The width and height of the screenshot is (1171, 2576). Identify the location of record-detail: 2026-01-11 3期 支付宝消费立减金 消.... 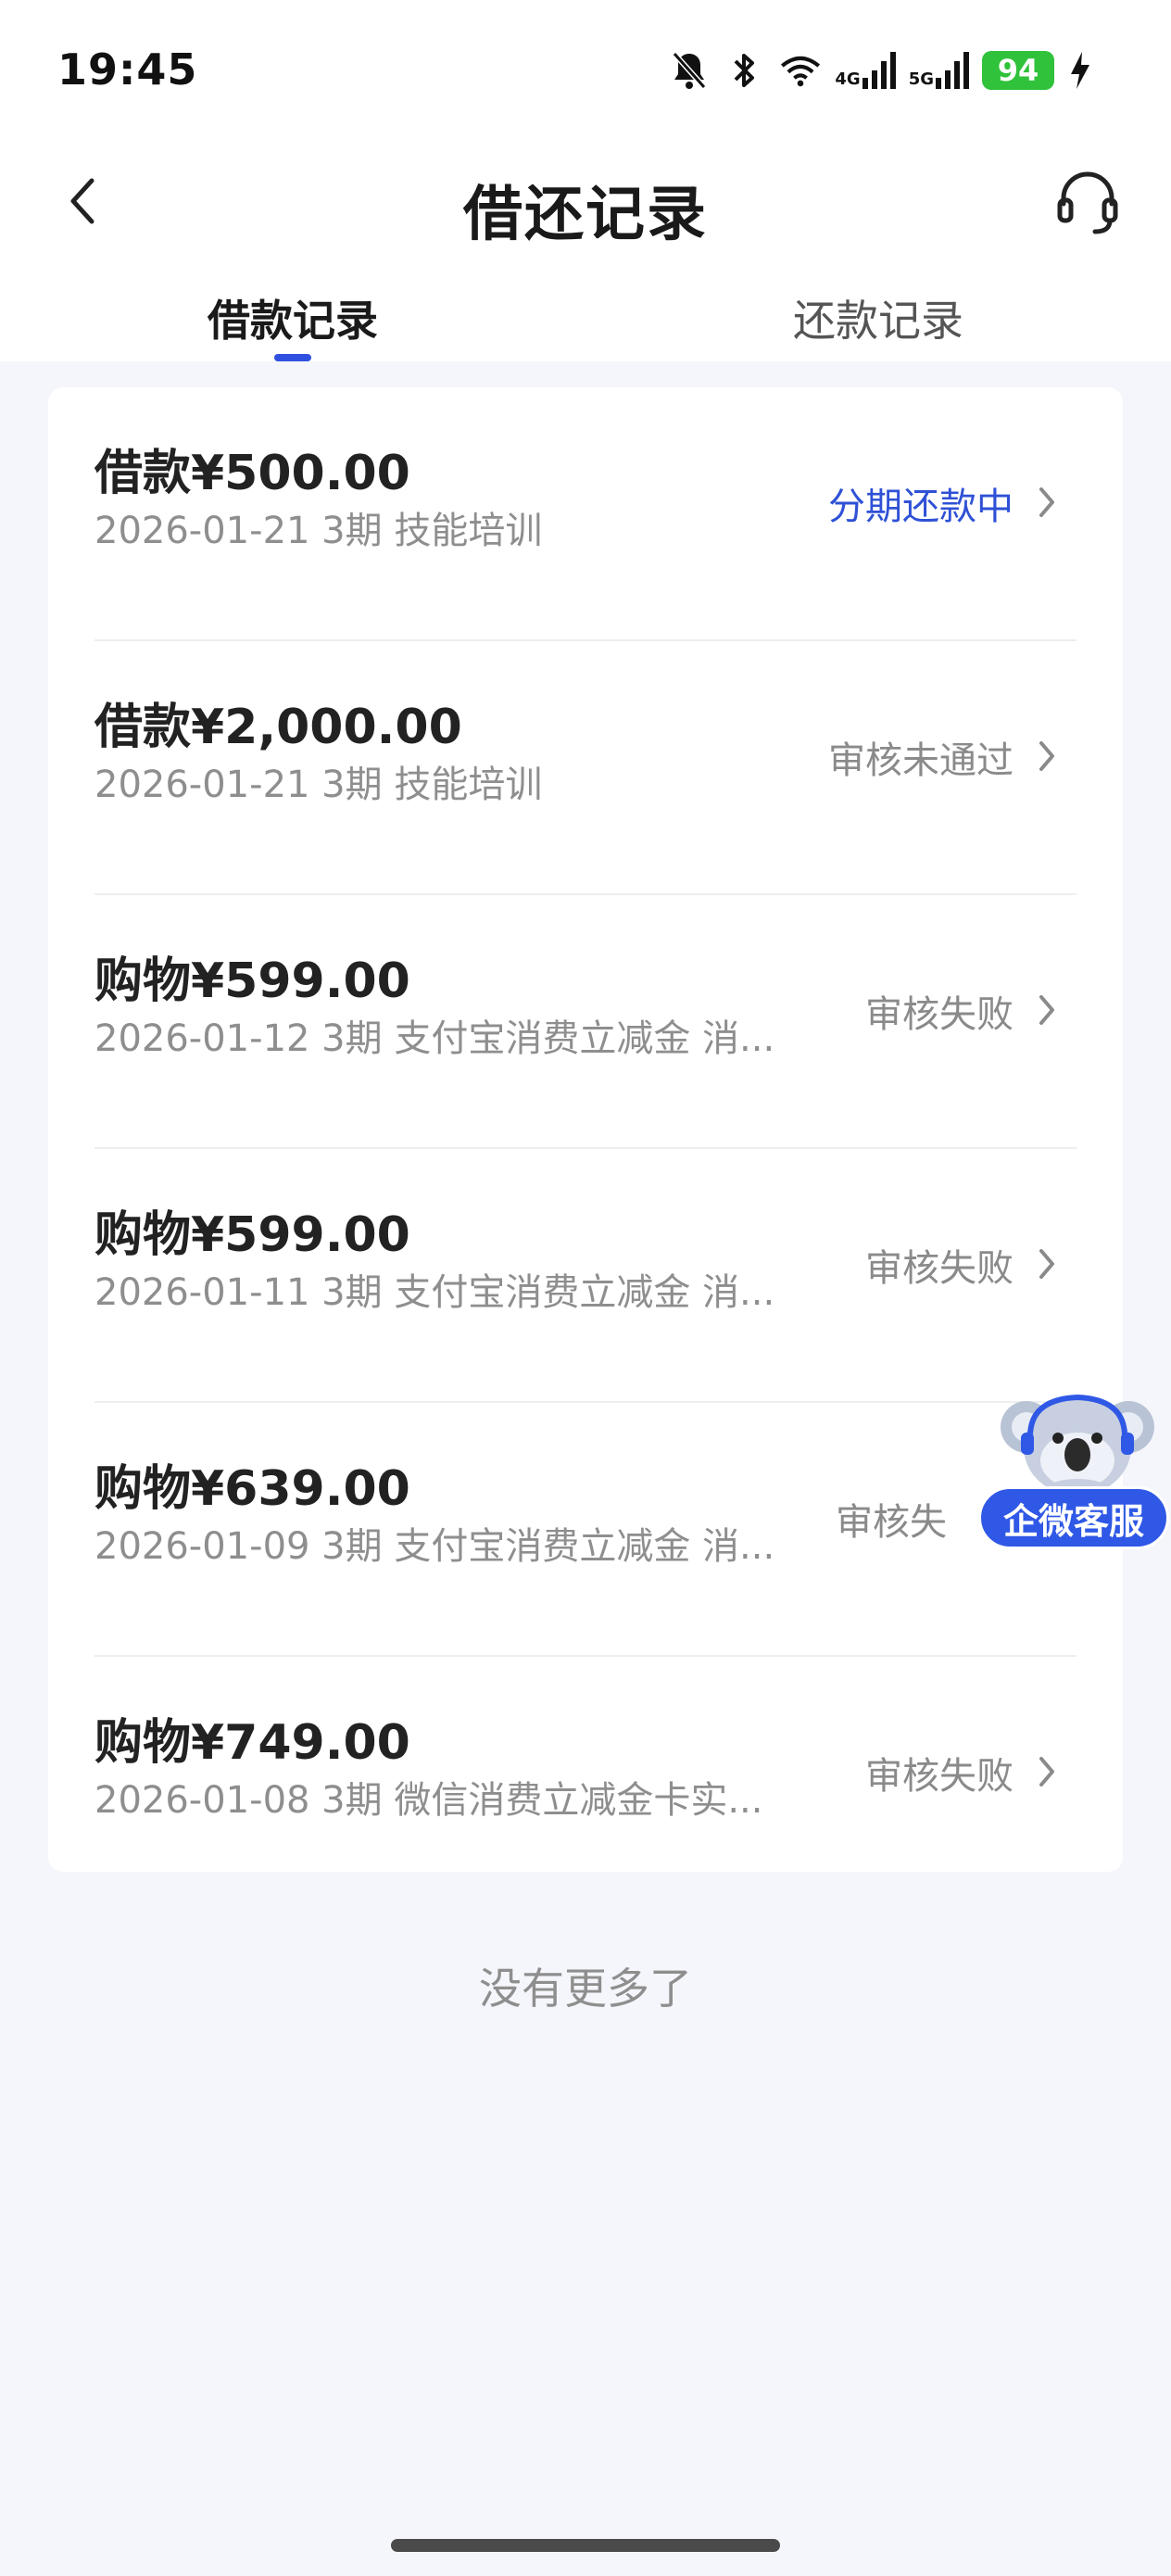
(435, 1292).